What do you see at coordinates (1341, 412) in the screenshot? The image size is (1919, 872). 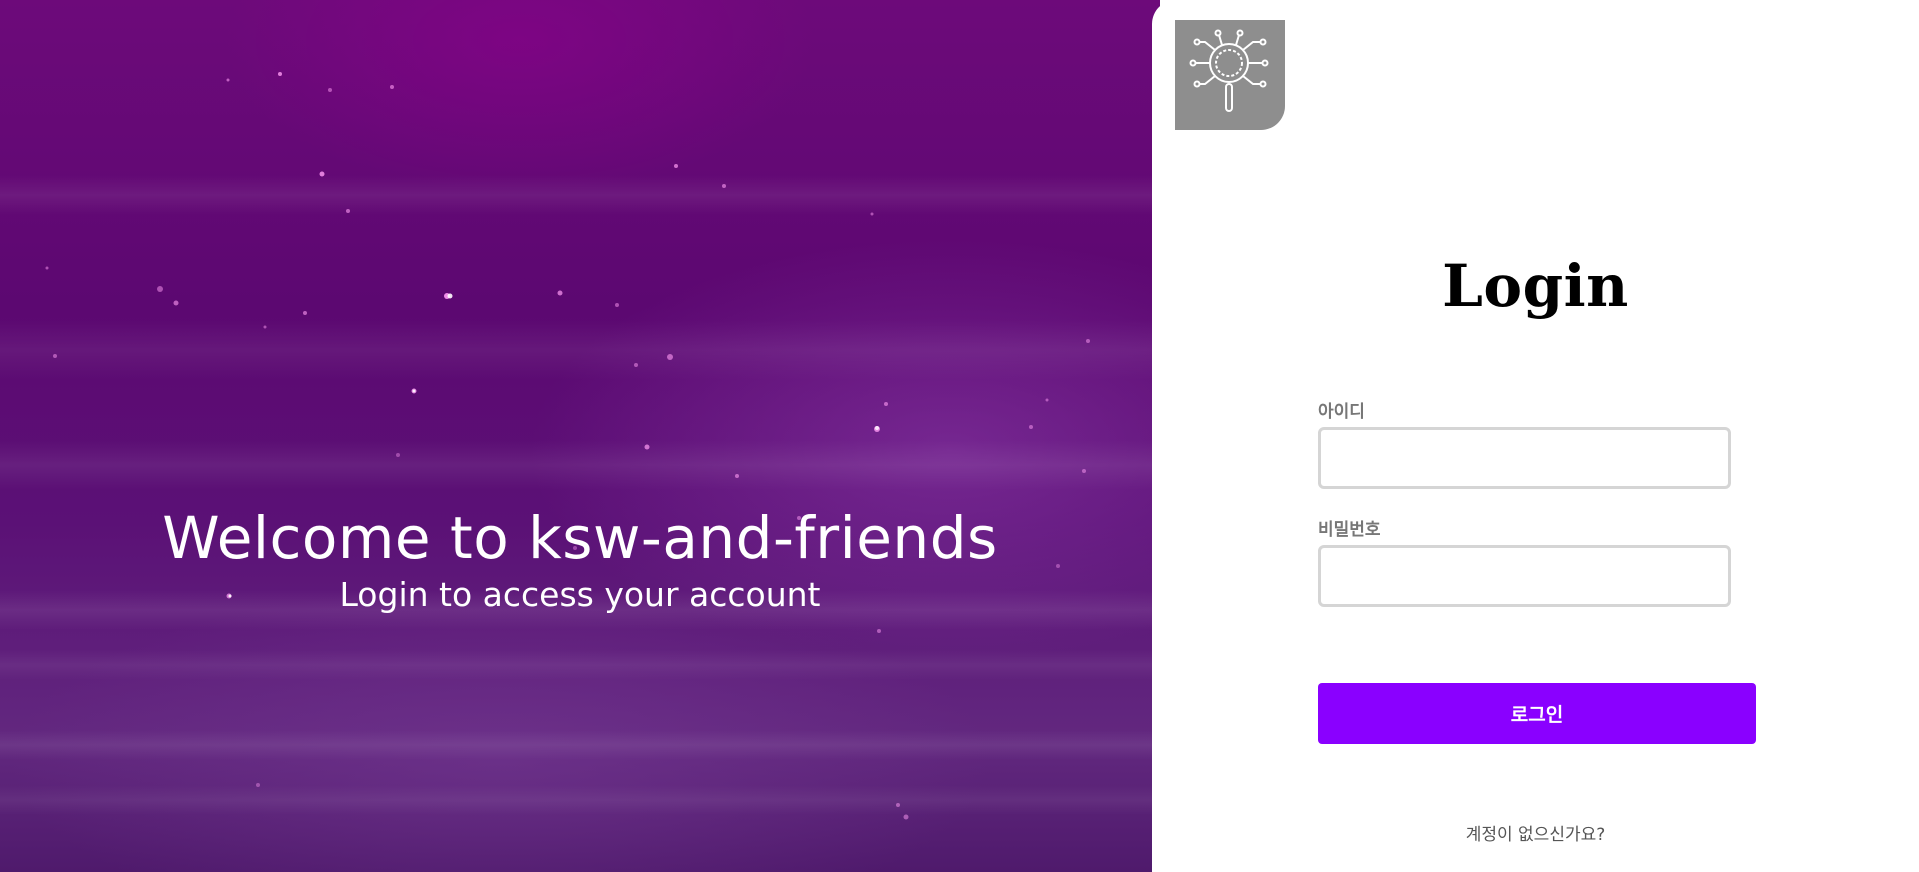 I see `id-label: 아이디` at bounding box center [1341, 412].